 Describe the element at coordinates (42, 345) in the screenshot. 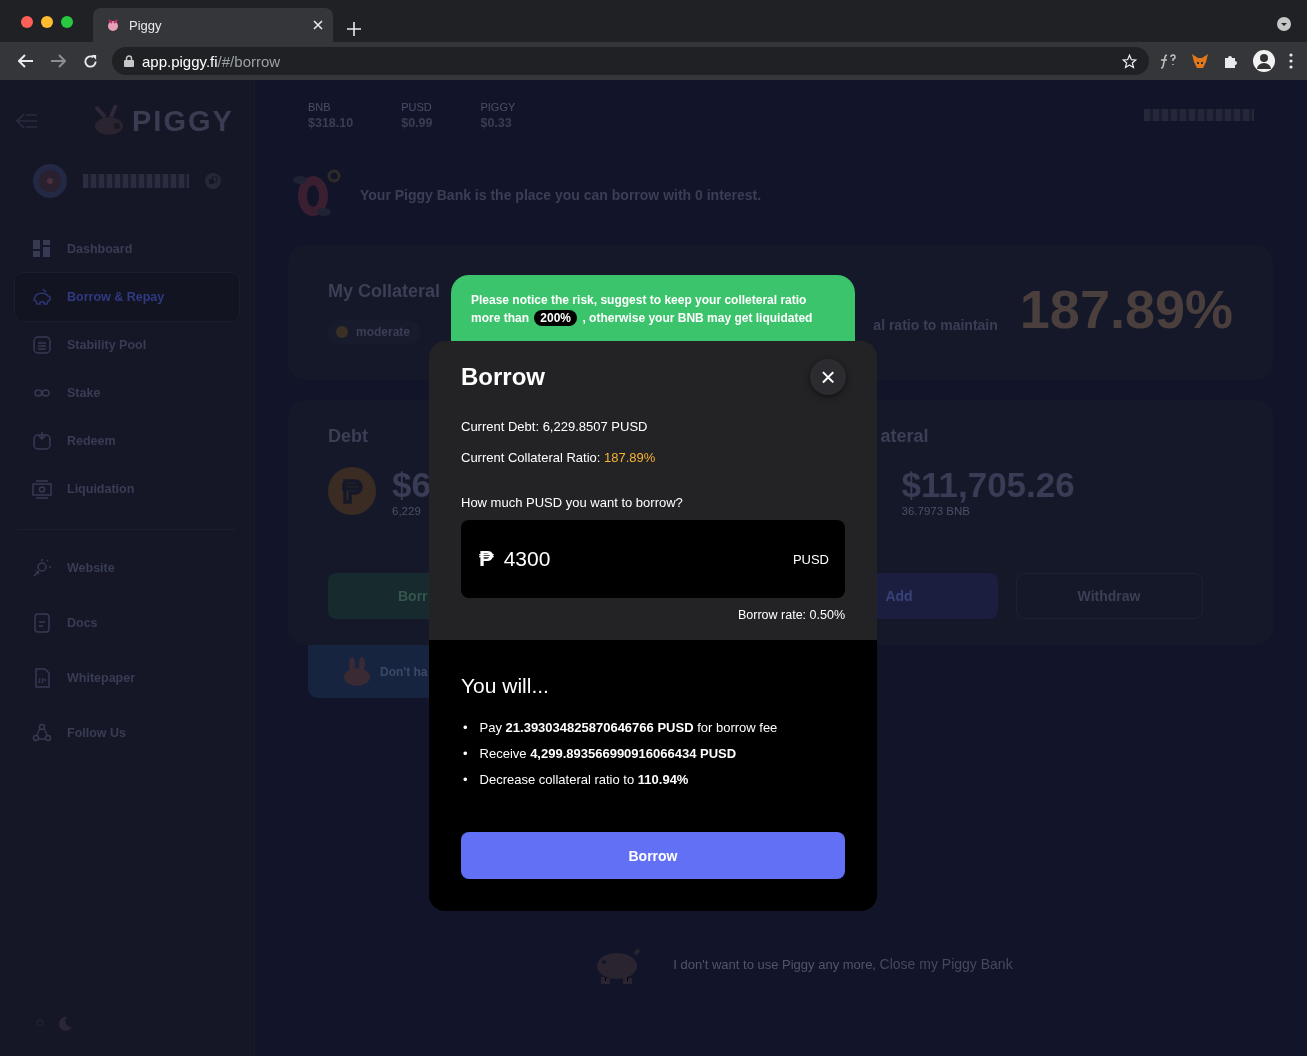

I see `pool-icon` at that location.